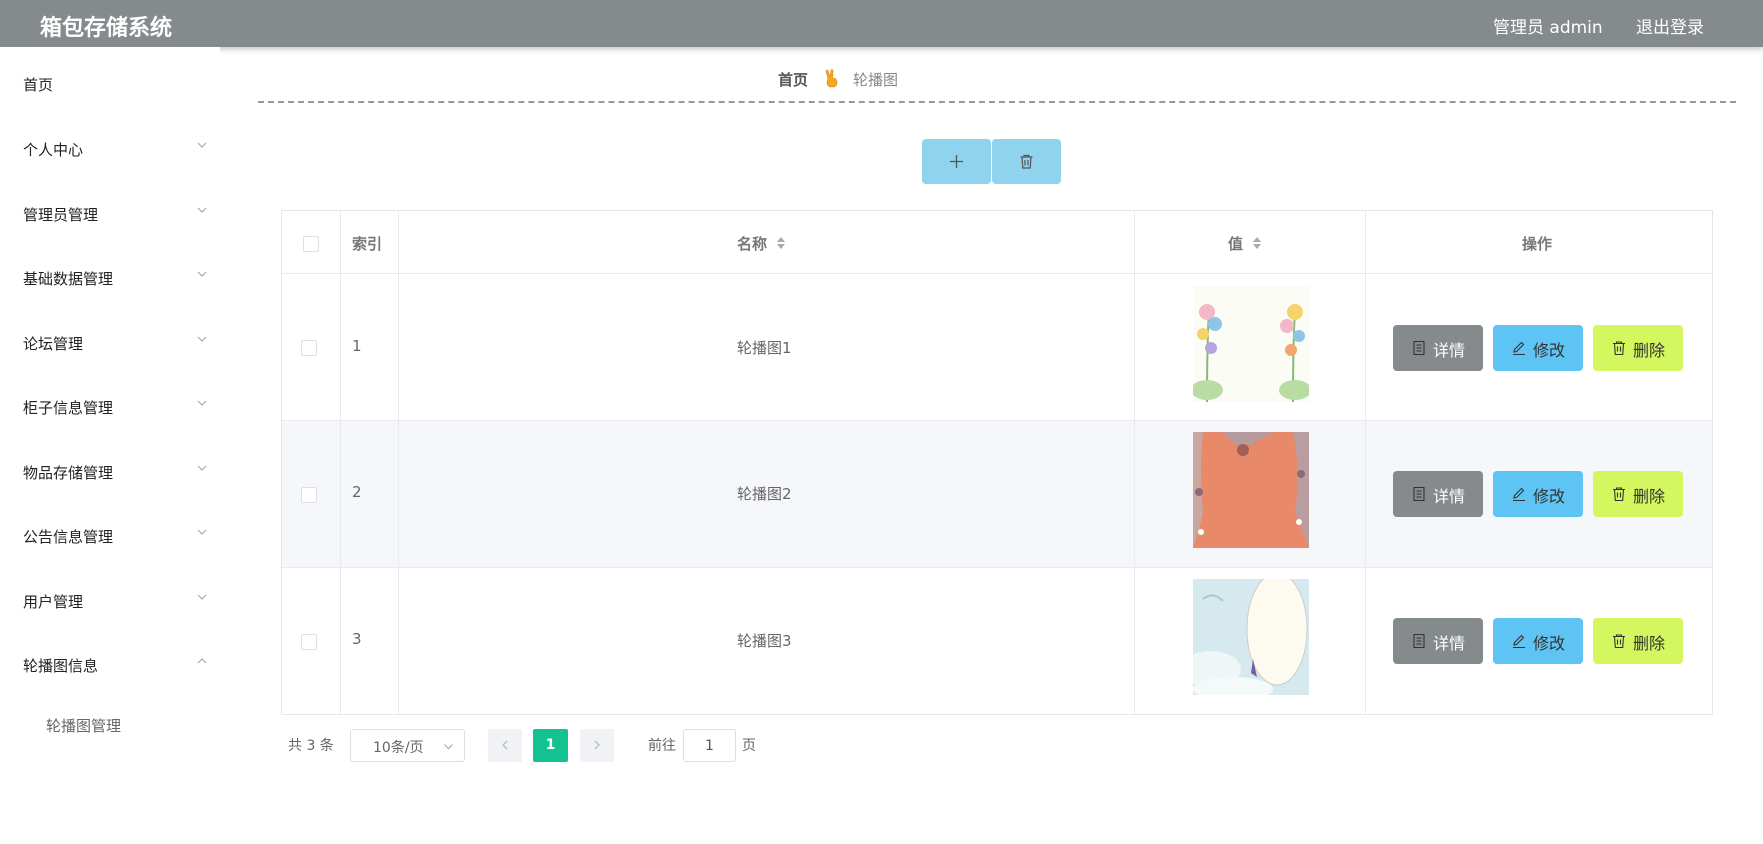 The image size is (1763, 844). I want to click on batch-delete-button, so click(1026, 161).